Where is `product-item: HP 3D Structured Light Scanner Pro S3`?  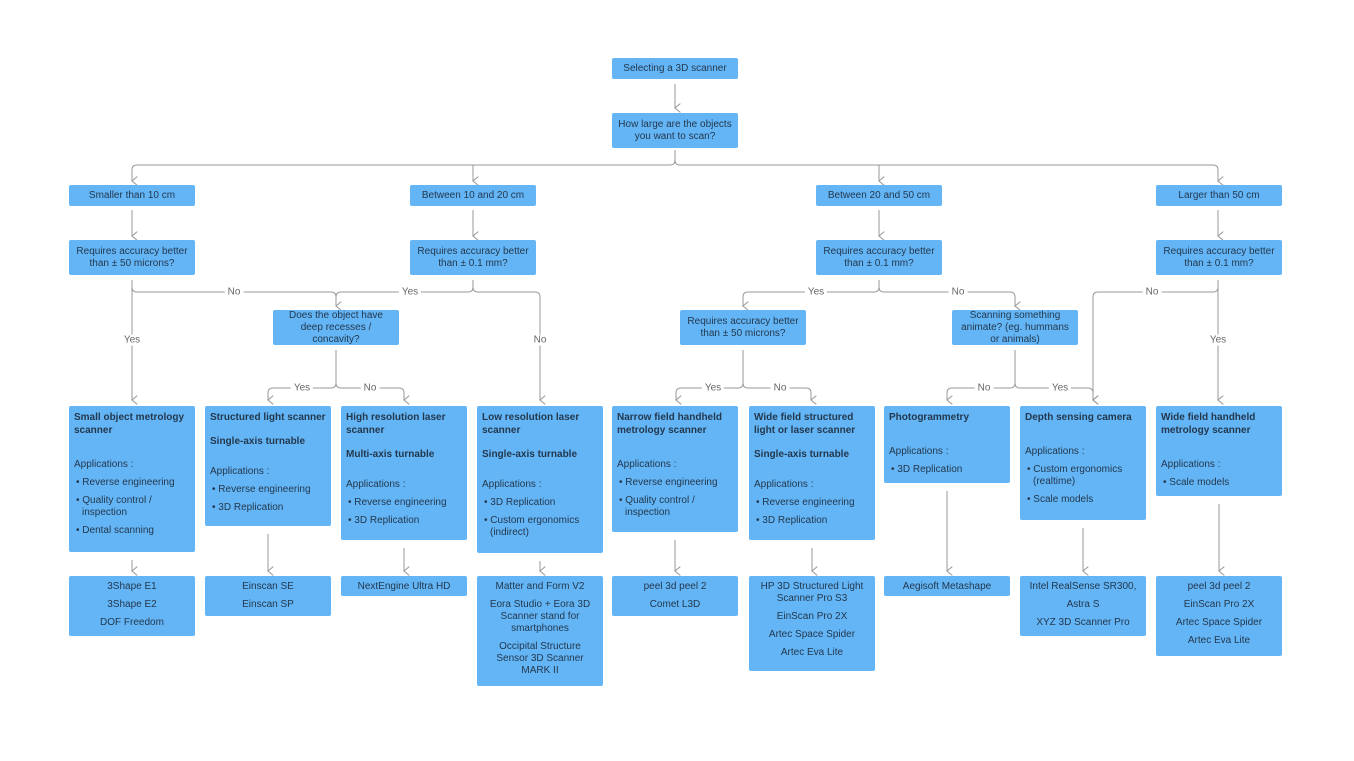 product-item: HP 3D Structured Light Scanner Pro S3 is located at coordinates (812, 592).